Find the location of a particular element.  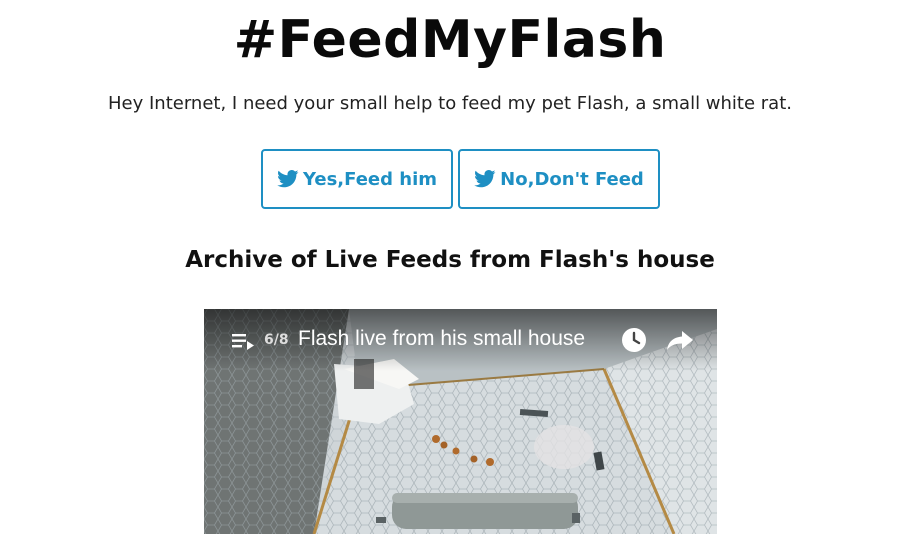

yes-feed-button: Yes,Feed him is located at coordinates (357, 179).